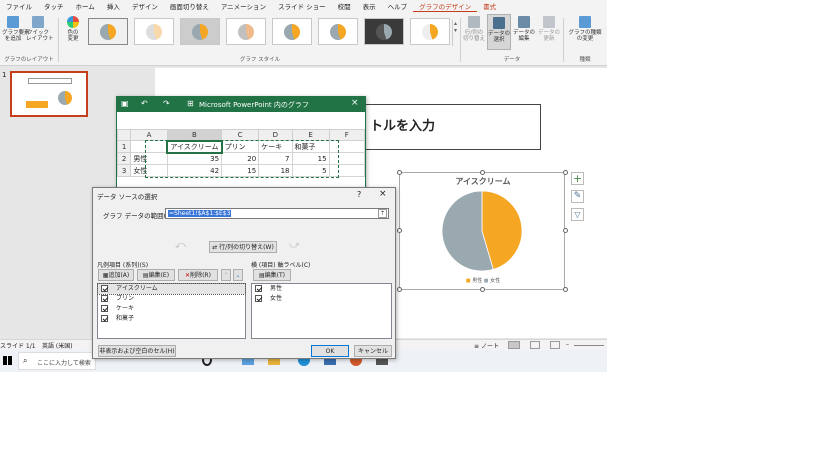 This screenshot has height=460, width=819. What do you see at coordinates (137, 351) in the screenshot?
I see `hidden-empty-cells-button: 非表示および空白のセル(H)` at bounding box center [137, 351].